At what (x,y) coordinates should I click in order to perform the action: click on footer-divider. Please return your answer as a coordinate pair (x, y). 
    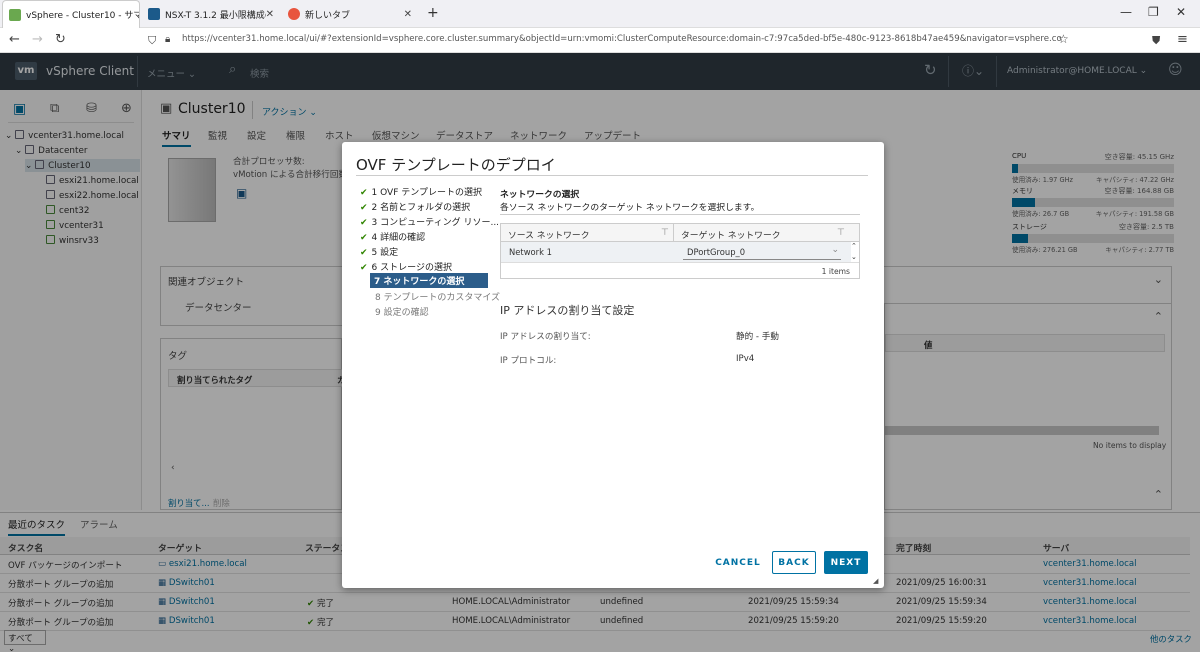
    Looking at the image, I should click on (680, 262).